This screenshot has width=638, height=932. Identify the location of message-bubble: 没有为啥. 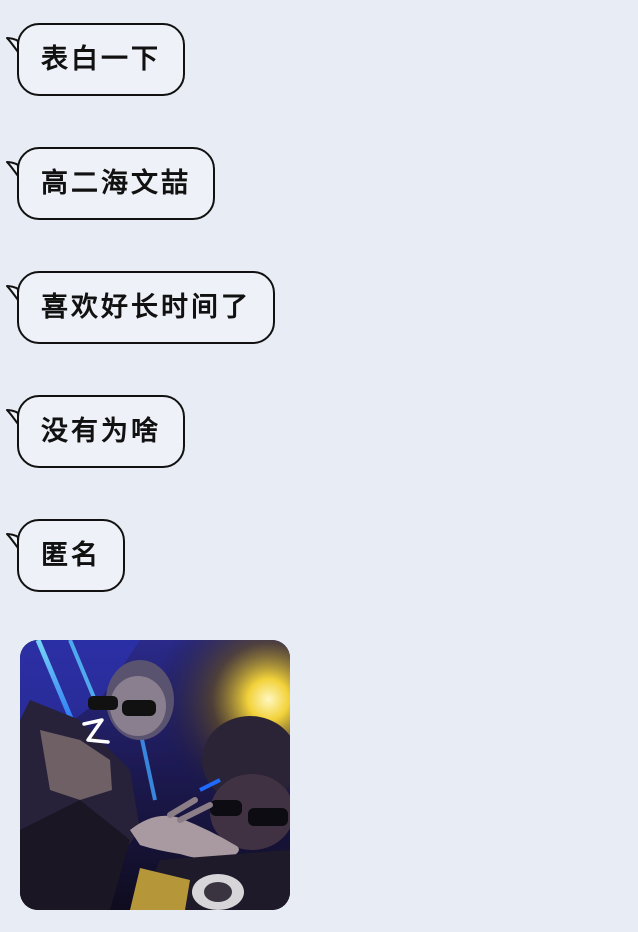
(101, 431).